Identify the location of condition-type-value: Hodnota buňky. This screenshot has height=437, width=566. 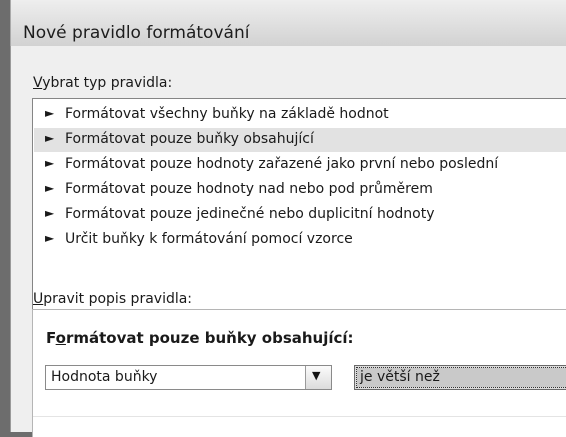
(104, 377).